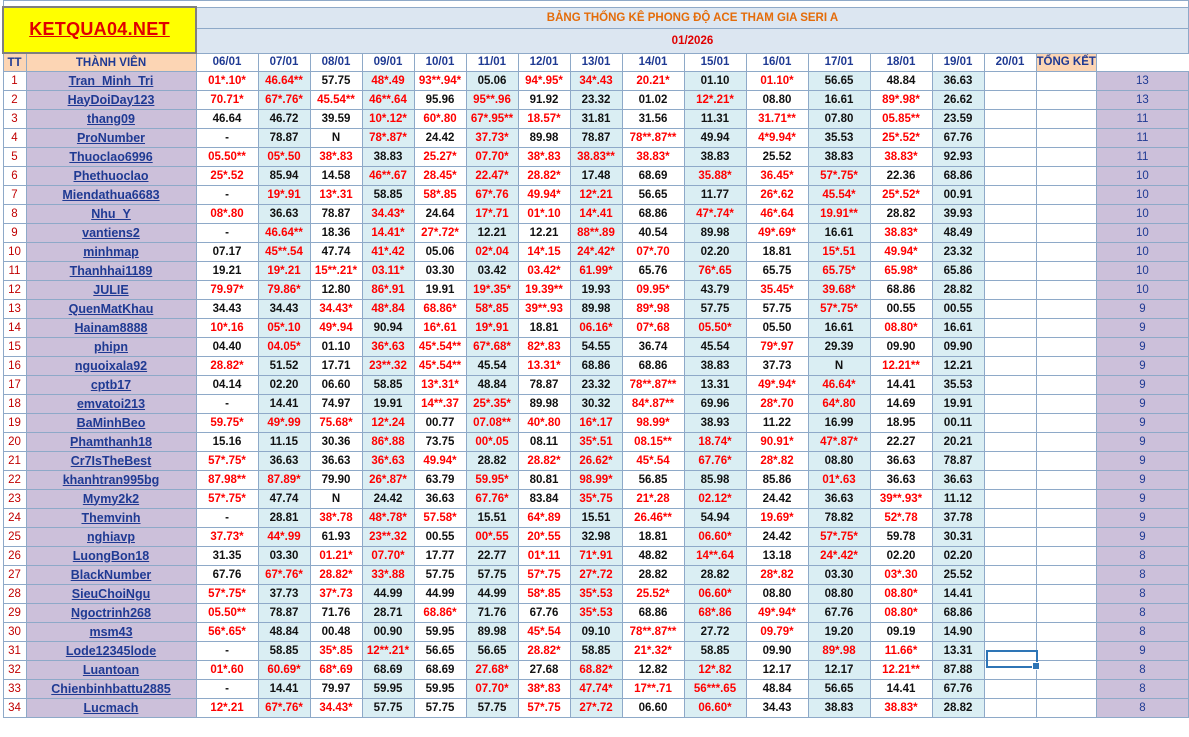 The height and width of the screenshot is (737, 1189). Describe the element at coordinates (901, 119) in the screenshot. I see `result-cell: 05.85**` at that location.